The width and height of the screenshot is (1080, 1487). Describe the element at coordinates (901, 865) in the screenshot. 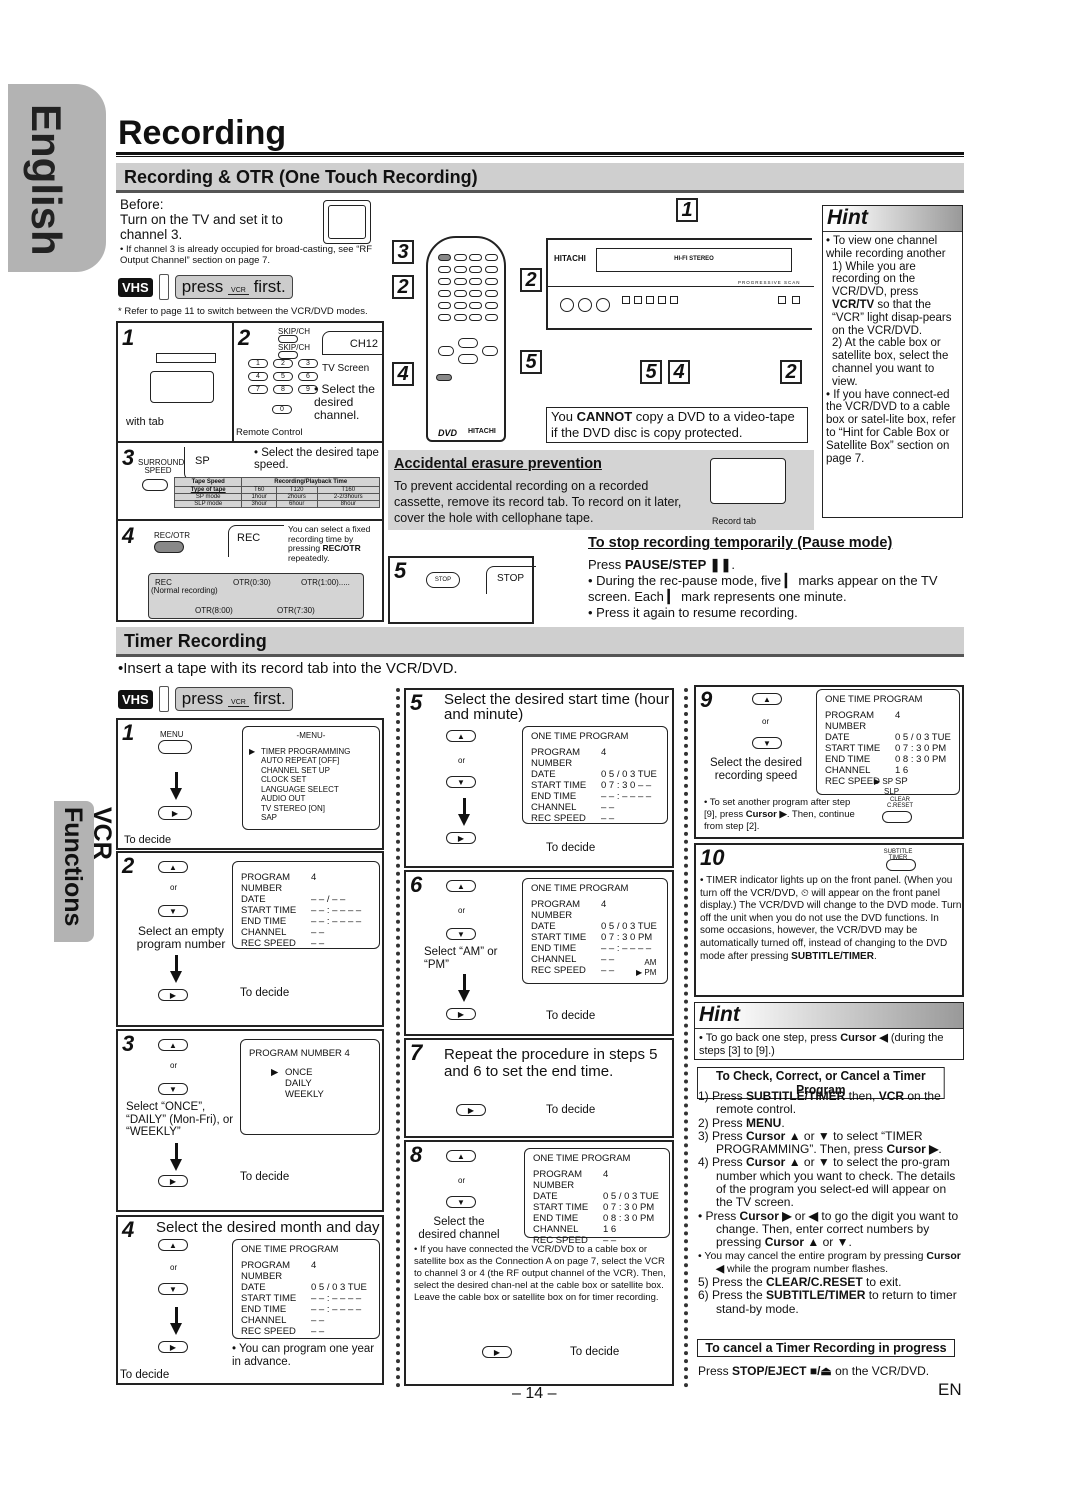

I see `subtitle-timer-button` at that location.